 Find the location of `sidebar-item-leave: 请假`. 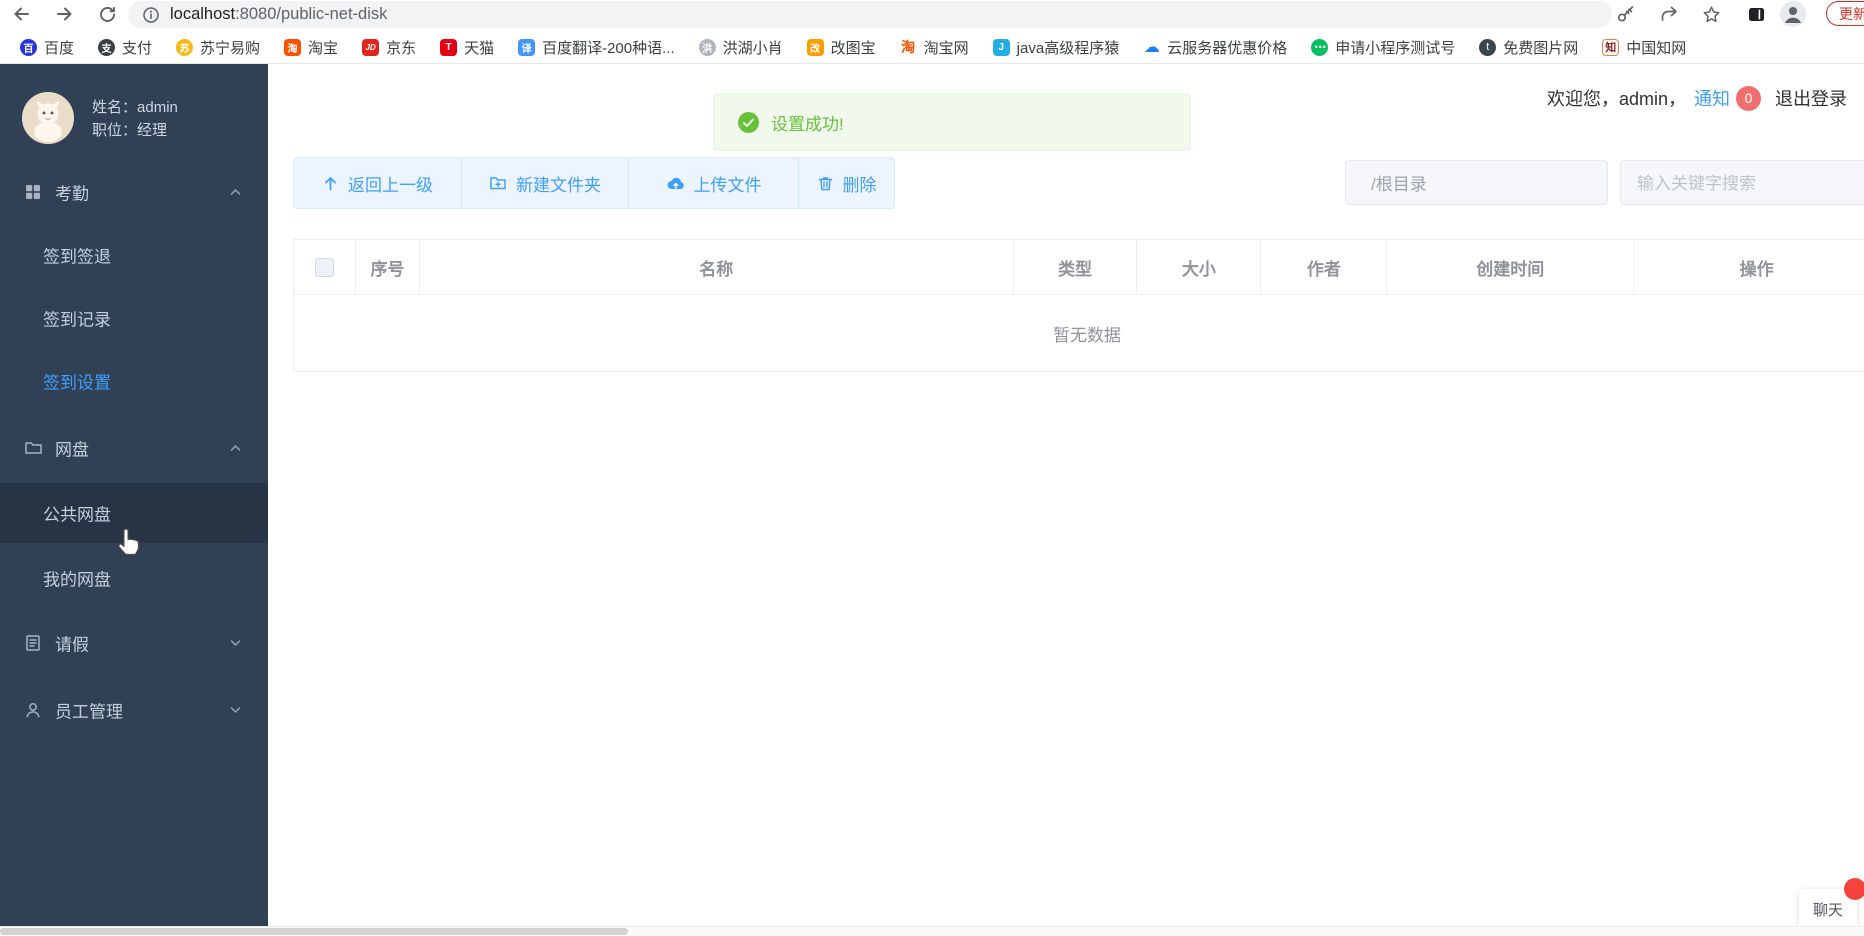

sidebar-item-leave: 请假 is located at coordinates (134, 643).